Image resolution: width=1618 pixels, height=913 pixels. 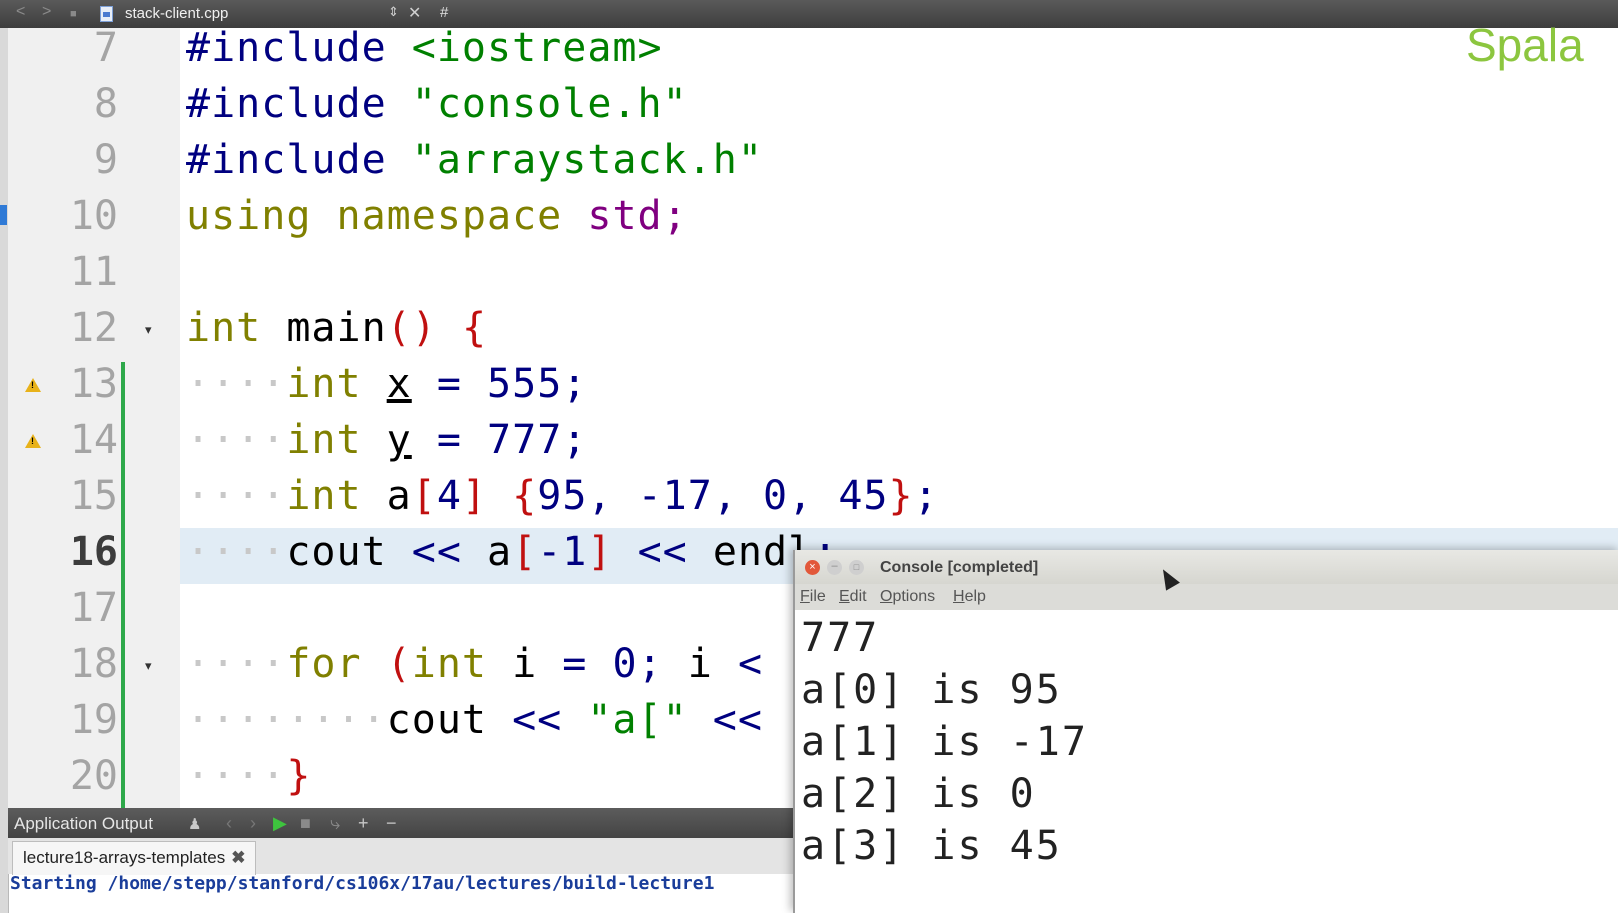 What do you see at coordinates (391, 823) in the screenshot?
I see `zoom-out-icon: −` at bounding box center [391, 823].